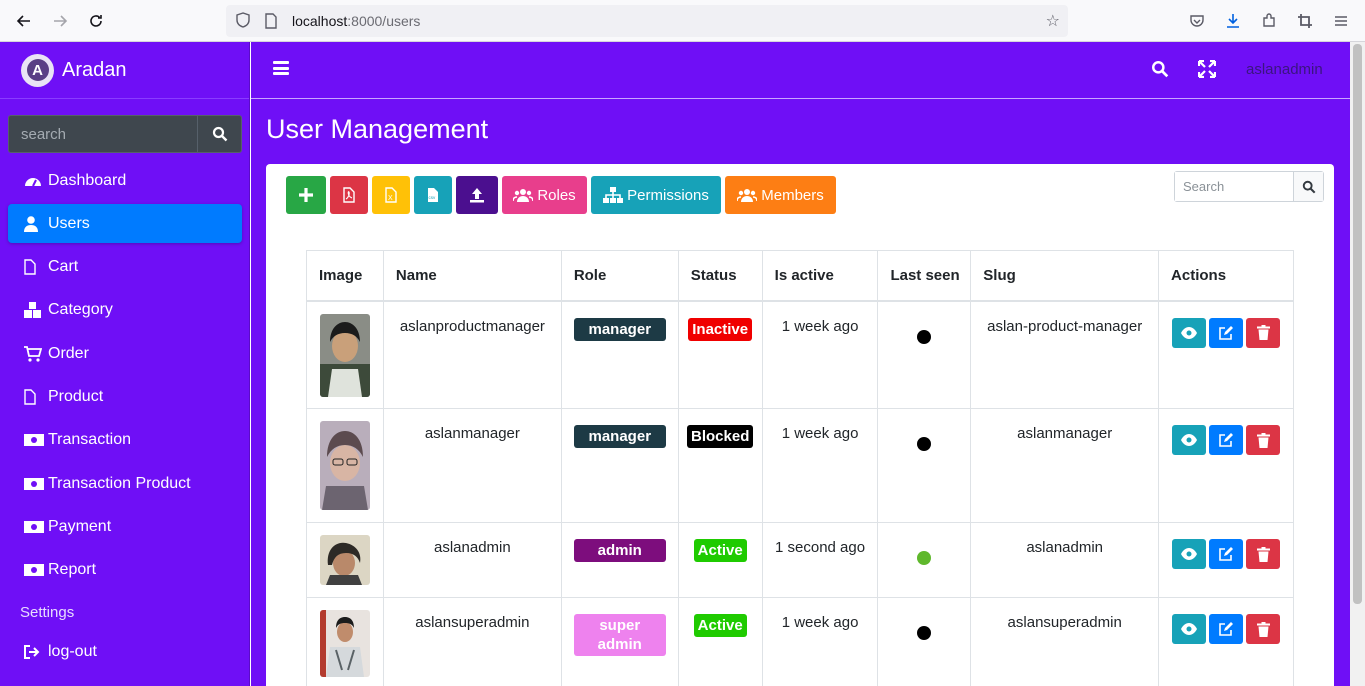 The height and width of the screenshot is (686, 1365). I want to click on status-badge: Active, so click(720, 625).